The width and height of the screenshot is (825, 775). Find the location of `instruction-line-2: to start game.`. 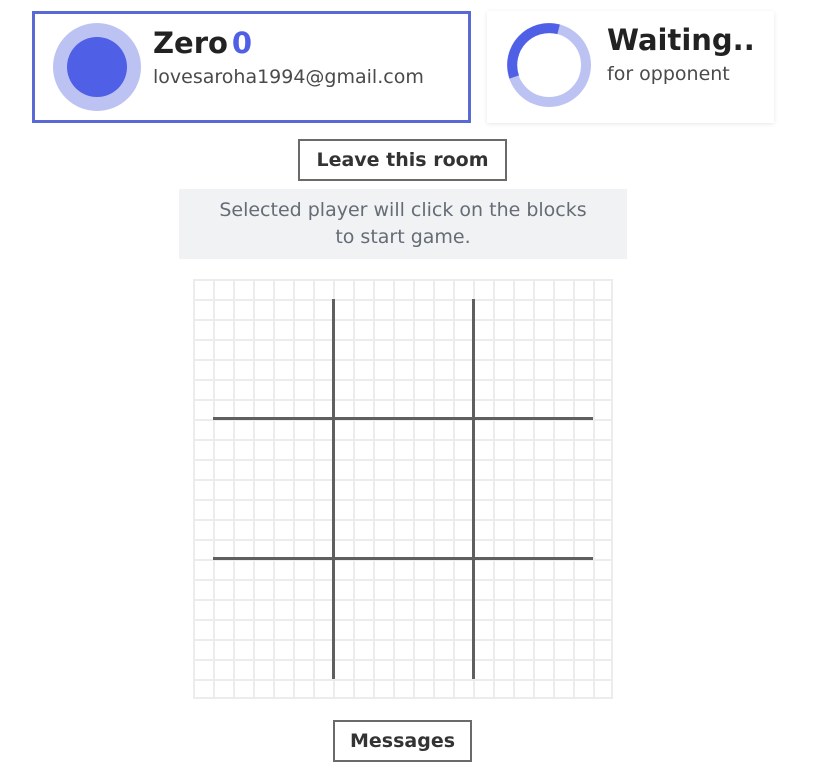

instruction-line-2: to start game. is located at coordinates (403, 237).